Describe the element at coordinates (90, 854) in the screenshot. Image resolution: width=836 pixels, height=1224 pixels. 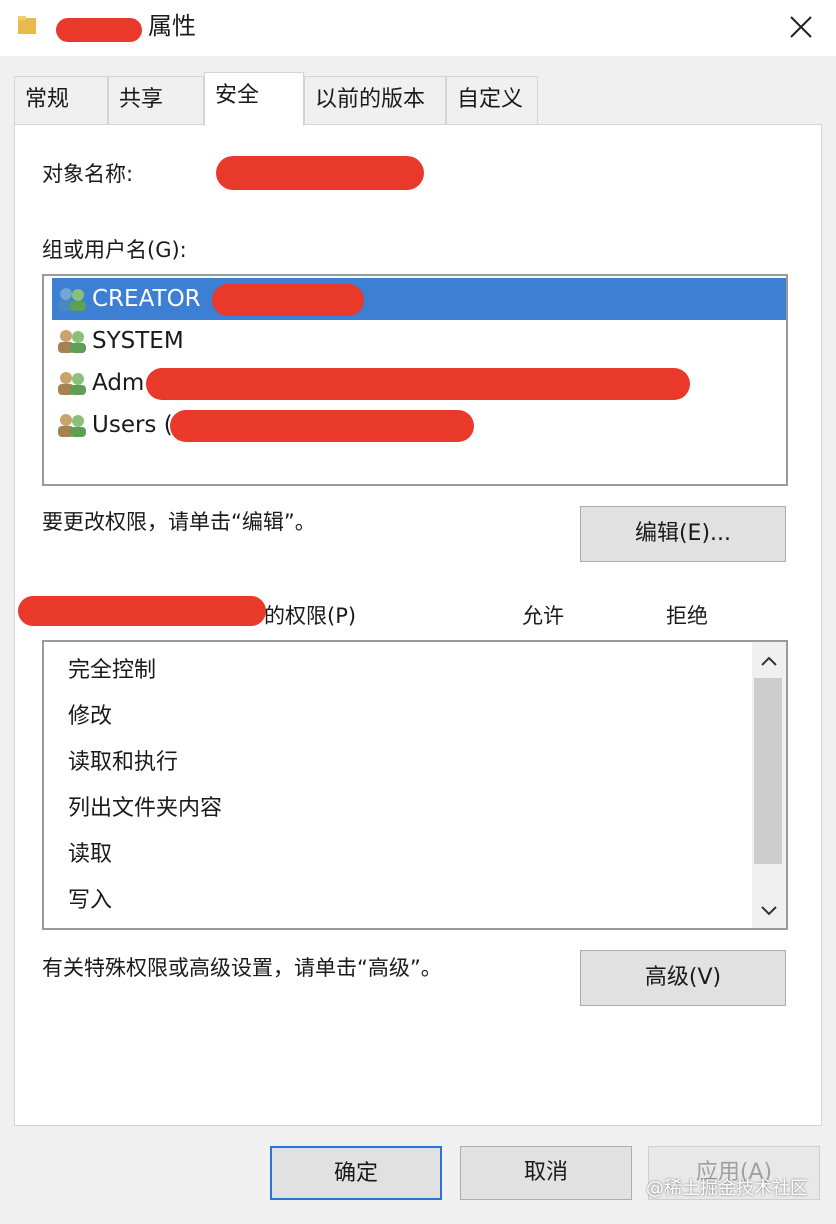
I see `list-item: 读取` at that location.